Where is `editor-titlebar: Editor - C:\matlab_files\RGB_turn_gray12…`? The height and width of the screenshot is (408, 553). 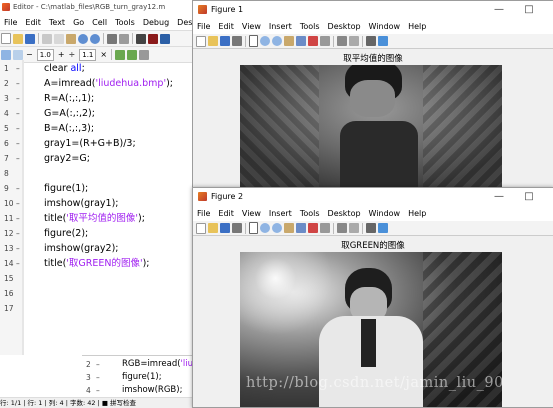 editor-titlebar: Editor - C:\matlab_files\RGB_turn_gray12… is located at coordinates (96, 7).